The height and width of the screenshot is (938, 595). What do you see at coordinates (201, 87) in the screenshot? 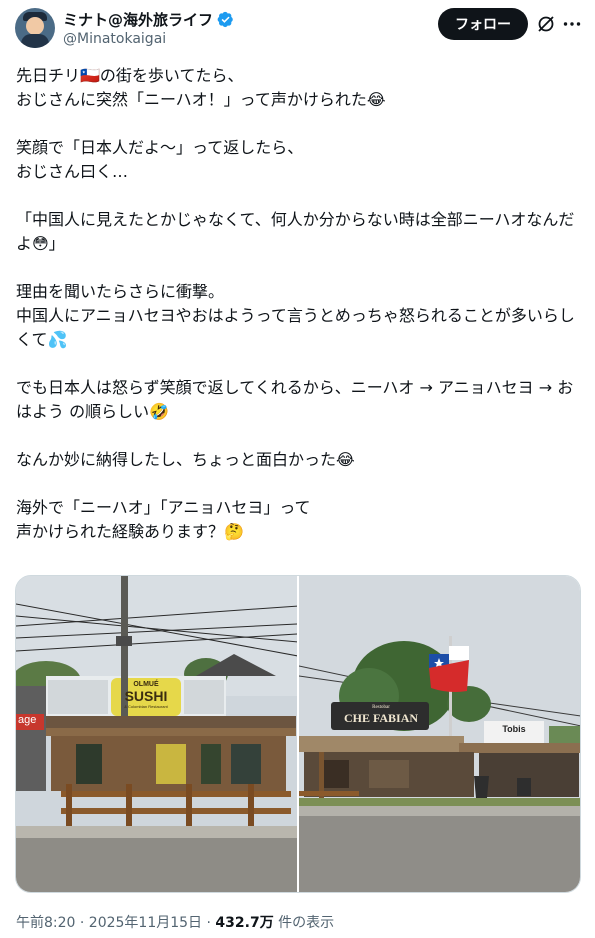
I see `tweet-paragraph: 先日チリ🇨🇱の街を歩いてたら、 おじさんに突然「ニーハオ！」って声かけられた😂` at bounding box center [201, 87].